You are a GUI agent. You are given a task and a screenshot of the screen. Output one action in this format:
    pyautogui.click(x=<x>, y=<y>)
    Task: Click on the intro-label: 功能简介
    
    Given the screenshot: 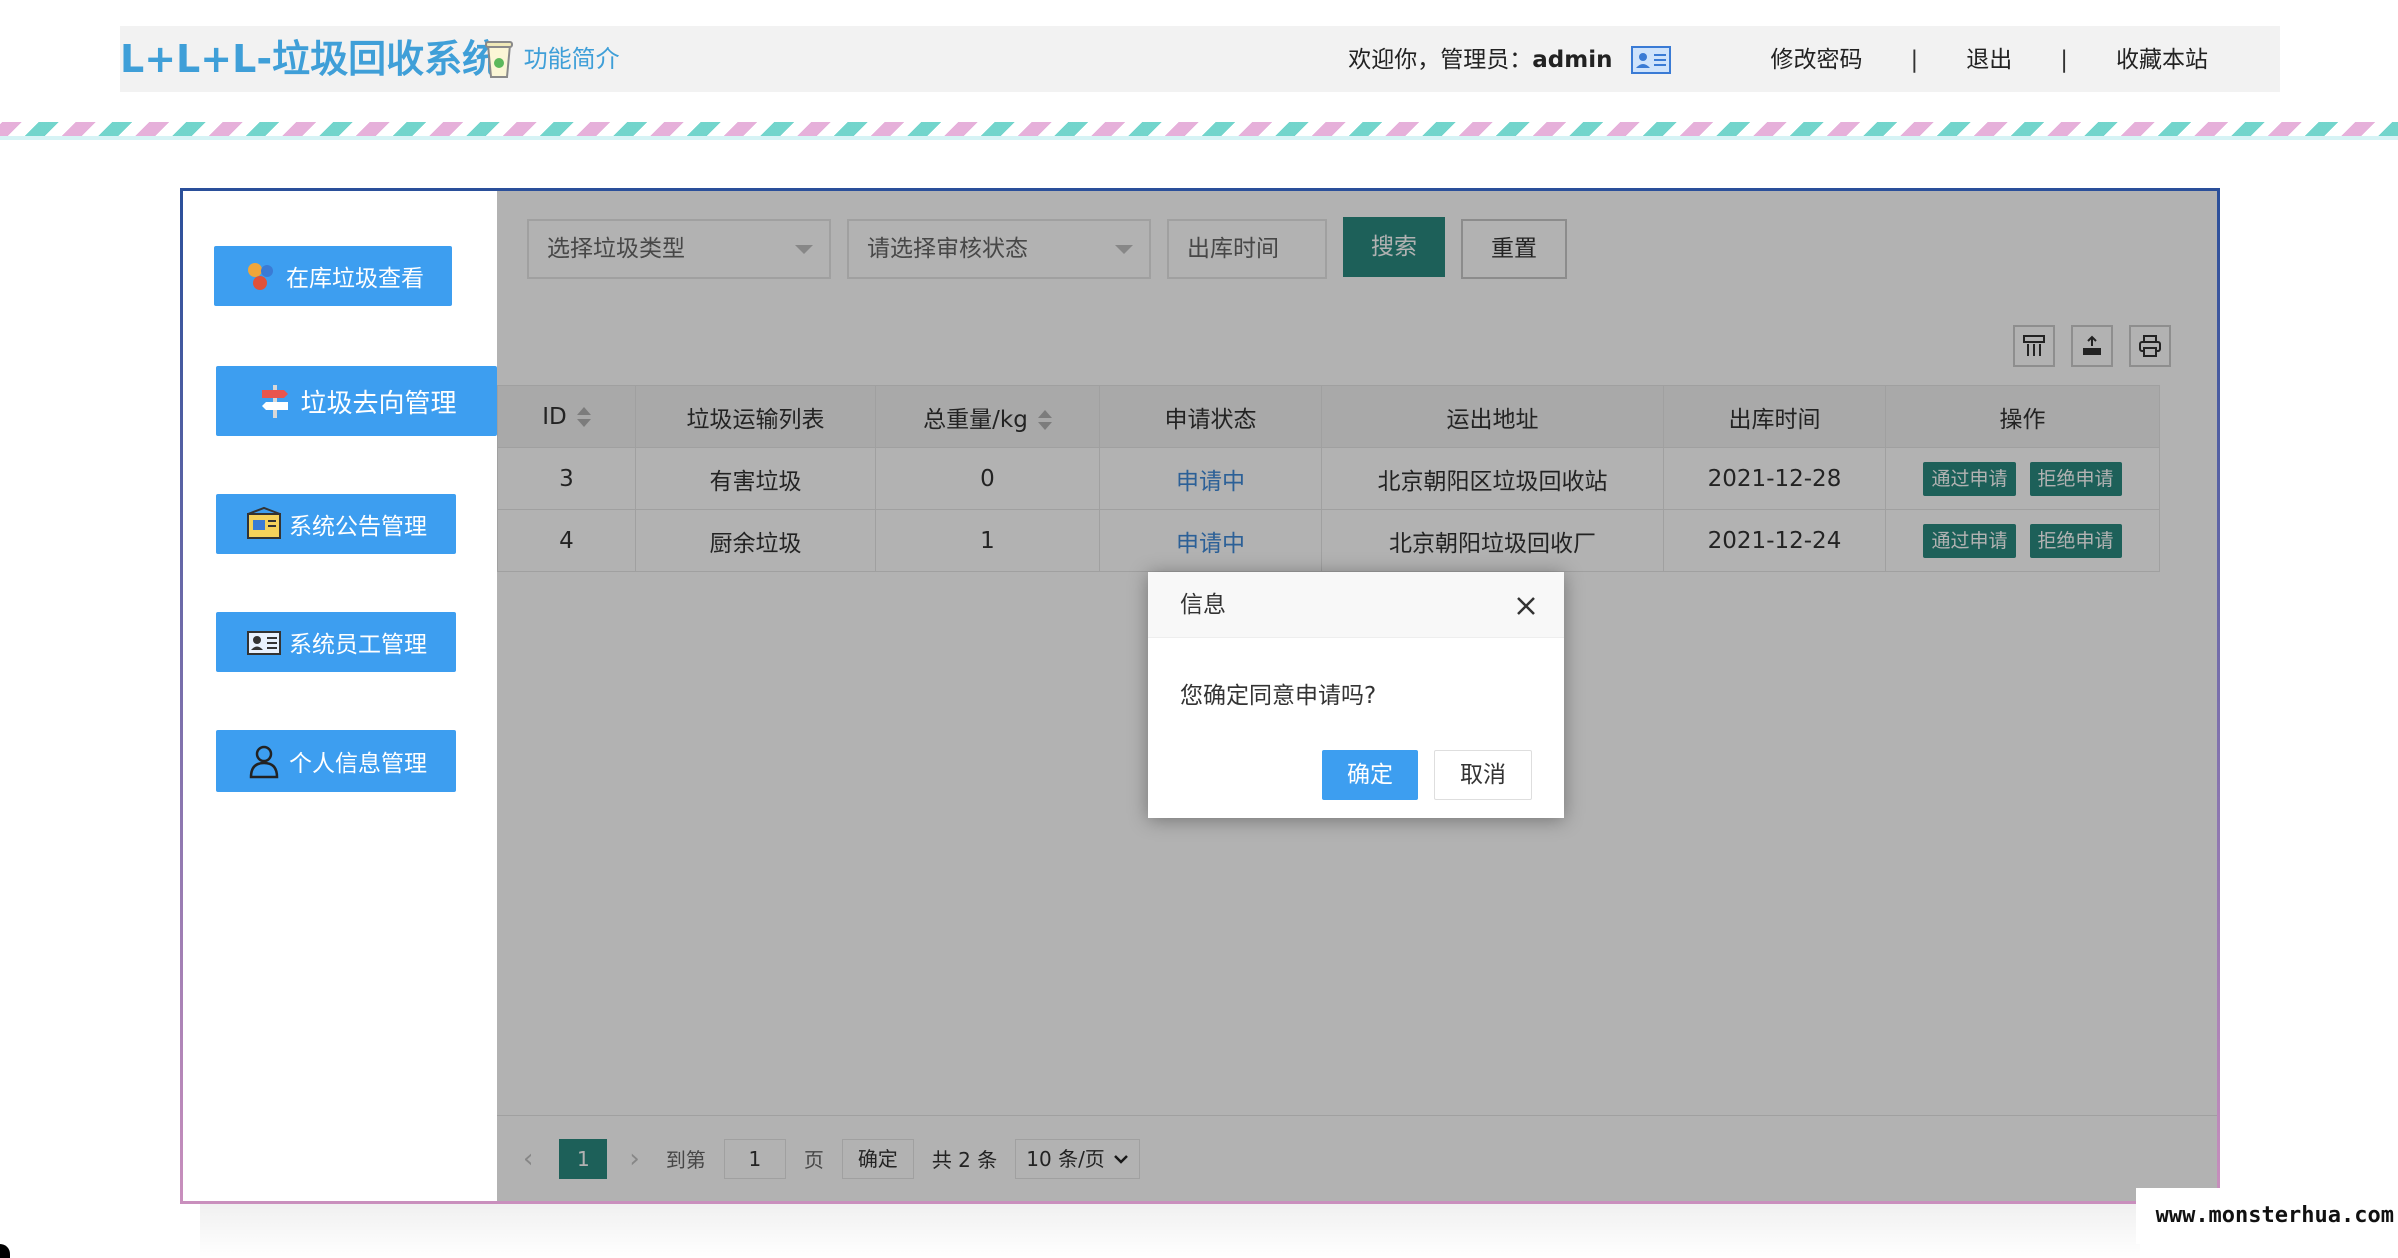 What is the action you would take?
    pyautogui.click(x=571, y=59)
    